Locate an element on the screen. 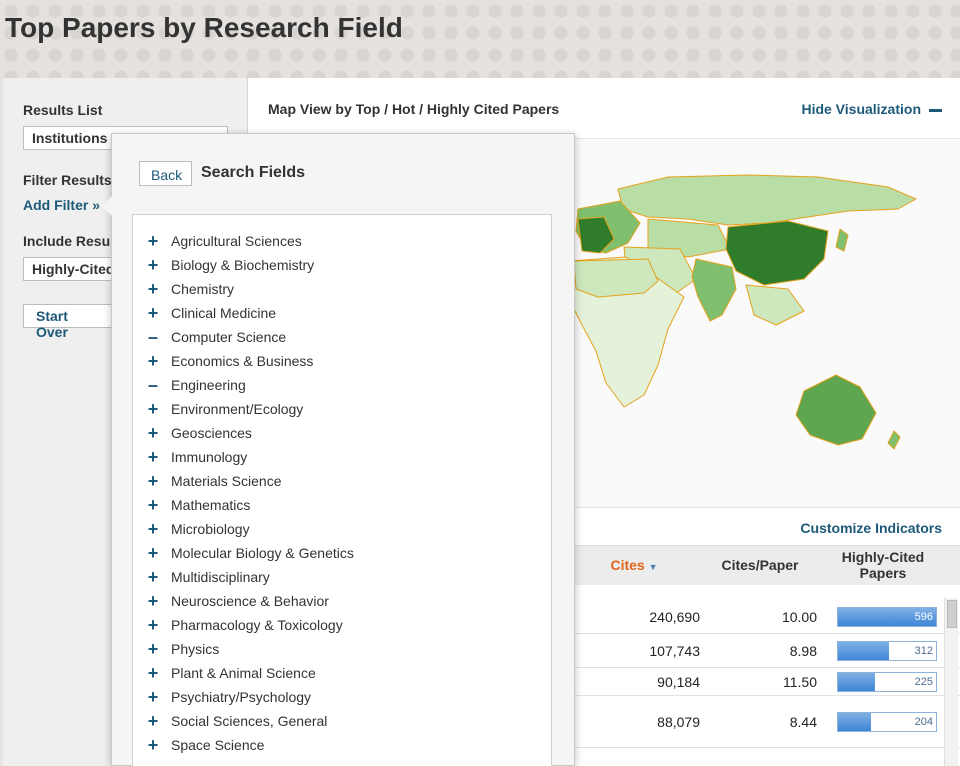 This screenshot has height=766, width=960. field-item: + Pharmacology & Toxicology is located at coordinates (245, 625).